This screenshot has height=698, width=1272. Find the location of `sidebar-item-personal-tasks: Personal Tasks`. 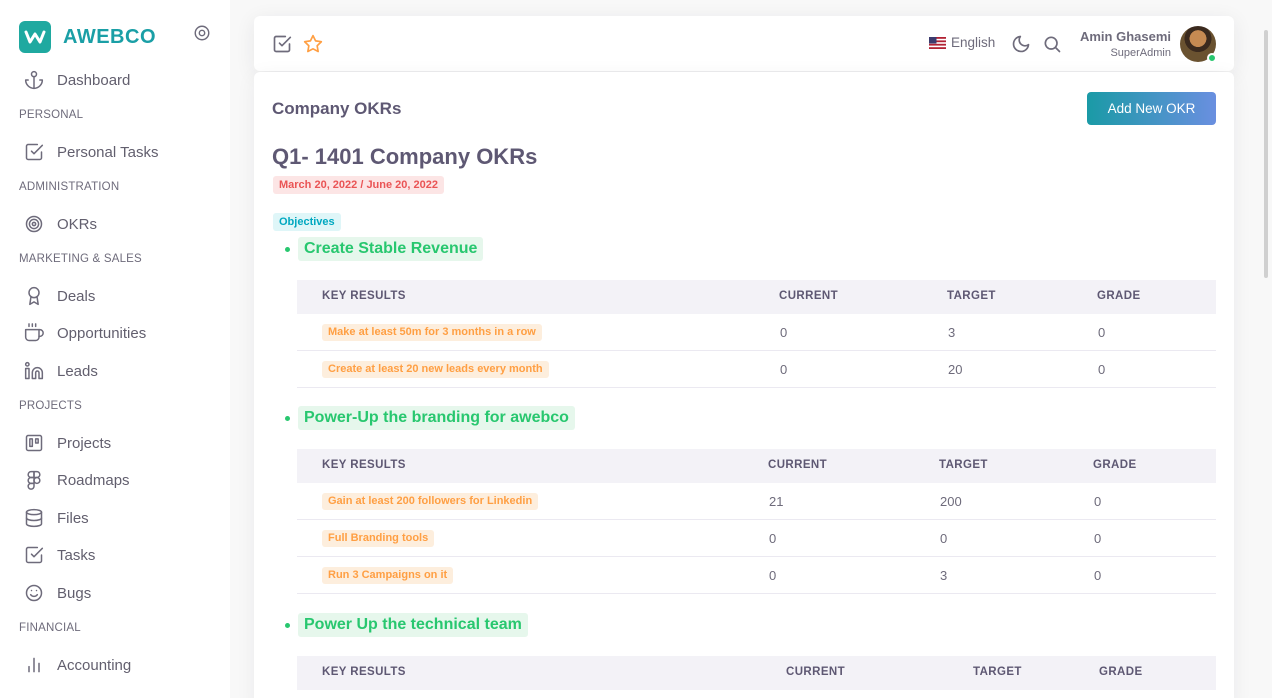

sidebar-item-personal-tasks: Personal Tasks is located at coordinates (91, 152).